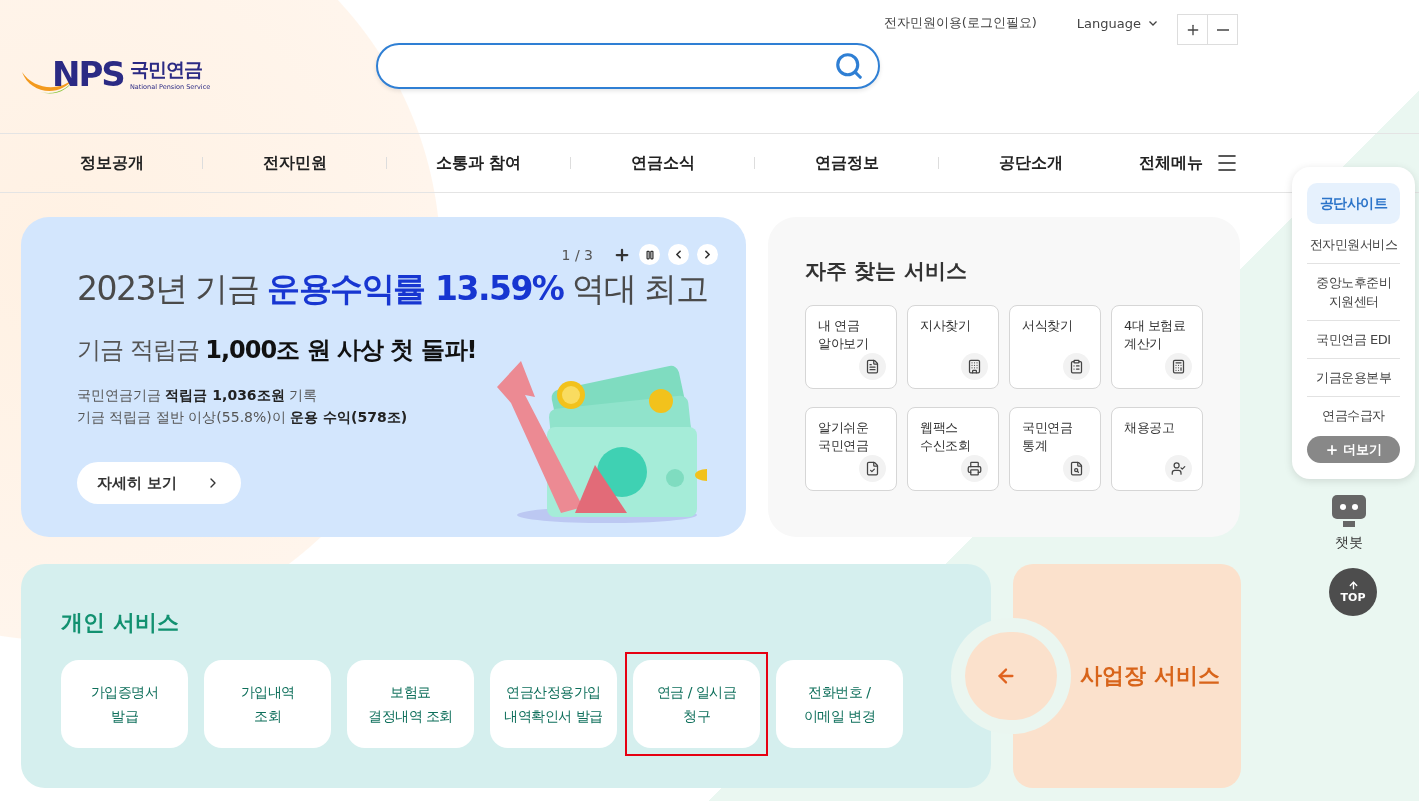 This screenshot has width=1419, height=801. Describe the element at coordinates (839, 704) in the screenshot. I see `service-button: 전화번호 / 이메일 변경` at that location.